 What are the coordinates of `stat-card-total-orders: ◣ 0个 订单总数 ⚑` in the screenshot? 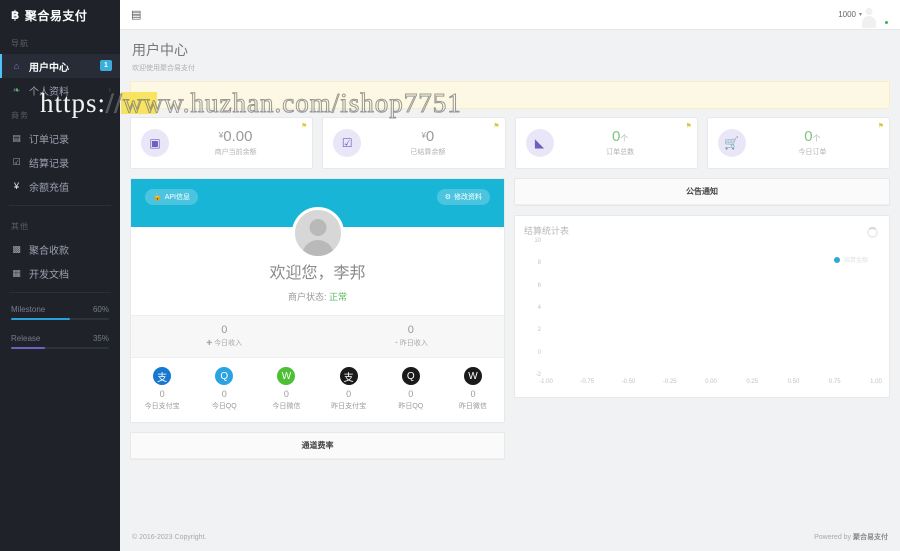 It's located at (606, 143).